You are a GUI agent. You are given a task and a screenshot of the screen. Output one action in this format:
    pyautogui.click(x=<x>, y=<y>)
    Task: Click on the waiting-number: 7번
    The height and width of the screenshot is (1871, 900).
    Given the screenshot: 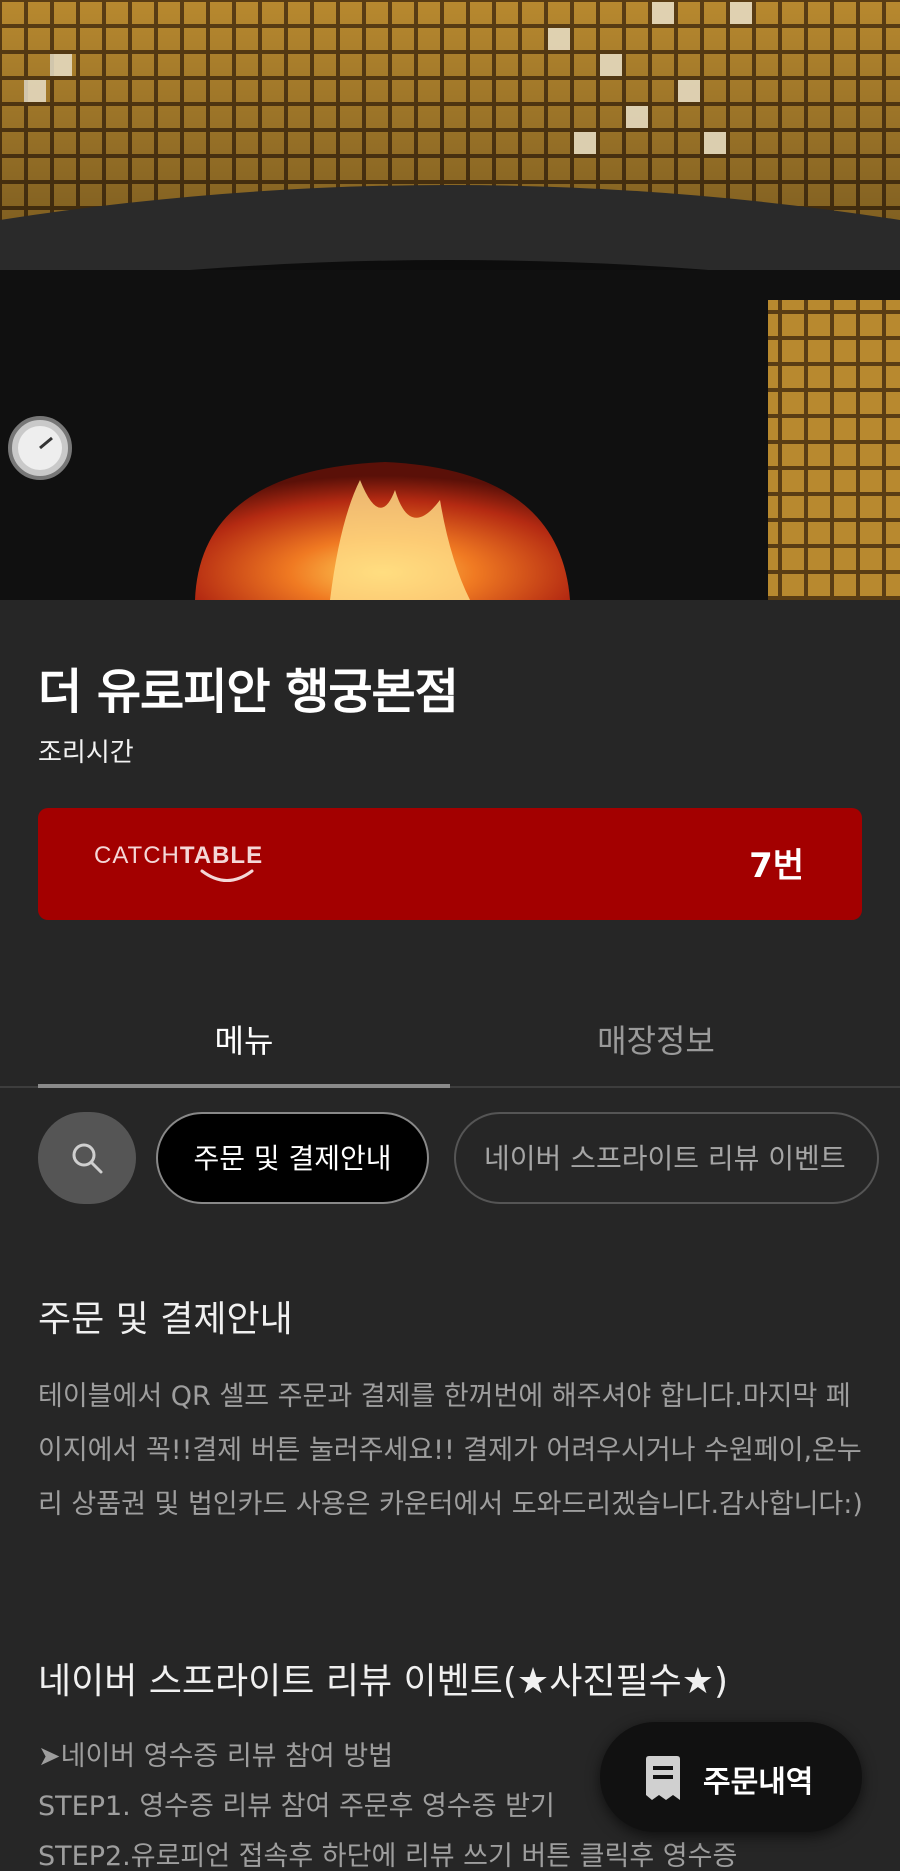 What is the action you would take?
    pyautogui.click(x=776, y=866)
    